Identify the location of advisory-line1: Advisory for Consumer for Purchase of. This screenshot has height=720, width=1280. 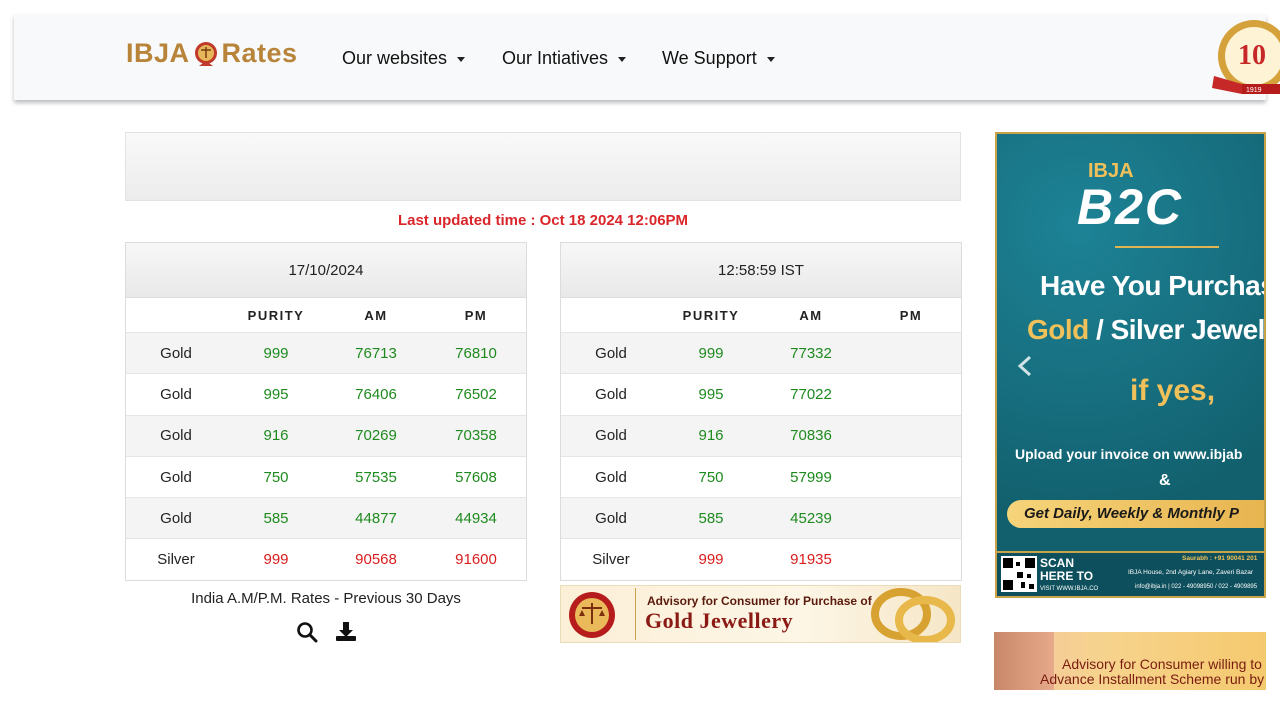
(759, 601).